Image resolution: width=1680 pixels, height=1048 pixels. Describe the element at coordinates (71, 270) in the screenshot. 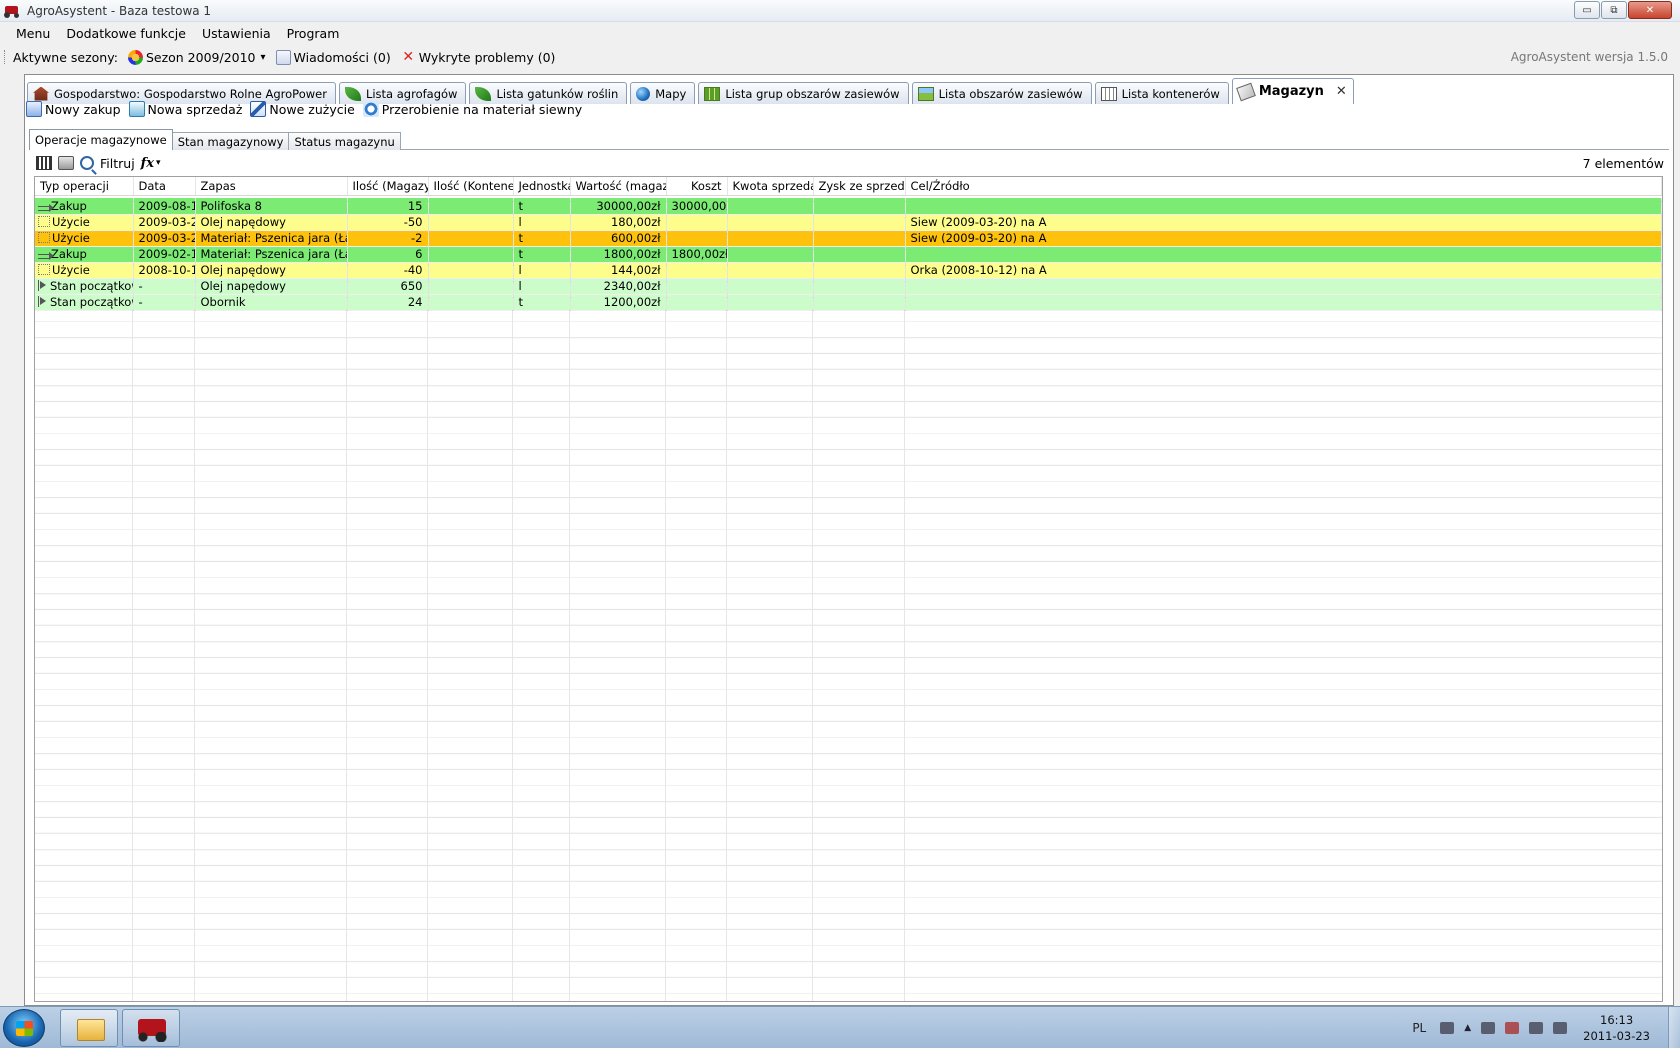

I see `operation-type-text: Użycie` at that location.